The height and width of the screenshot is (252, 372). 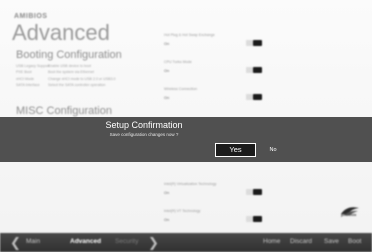 I want to click on yes-button: Yes, so click(x=235, y=150).